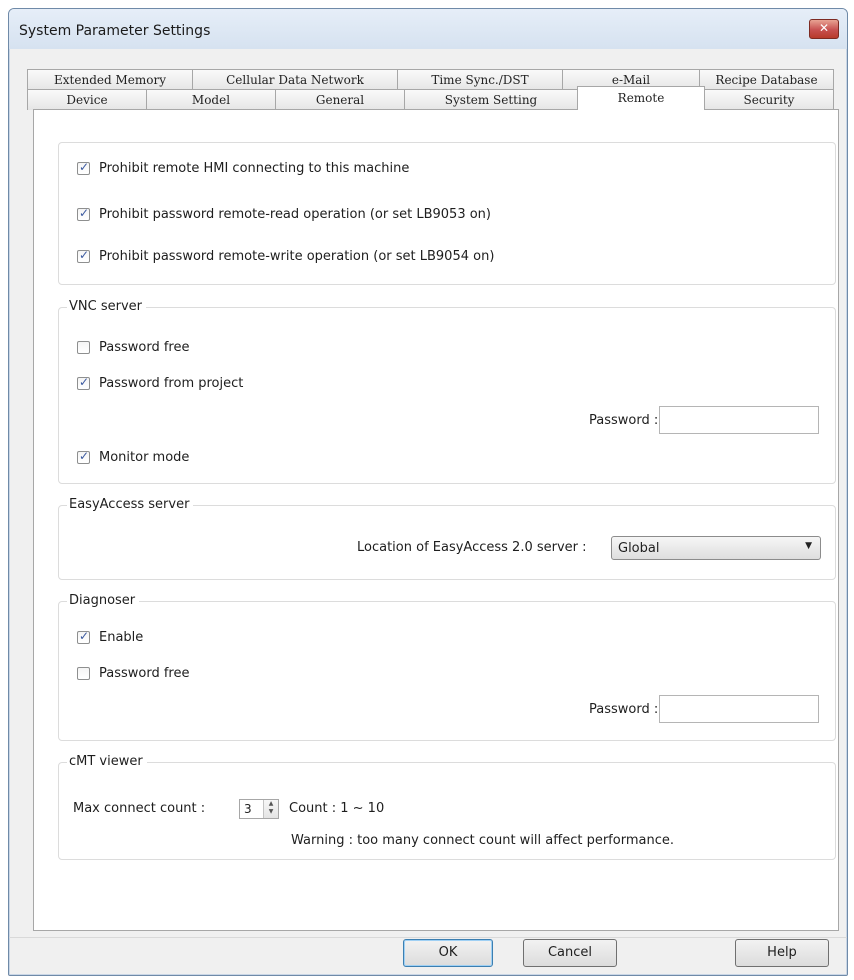 The height and width of the screenshot is (980, 854). I want to click on ok-button: OK, so click(448, 953).